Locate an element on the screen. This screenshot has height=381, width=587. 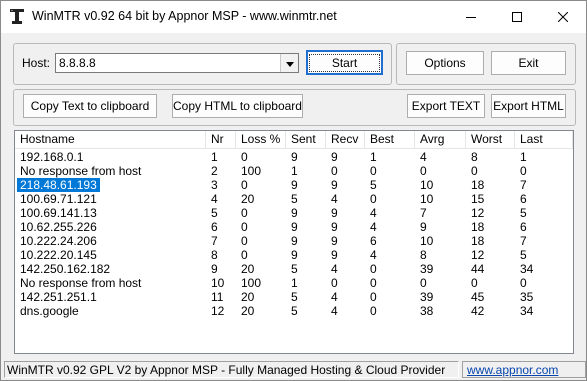
cell-last: 6 is located at coordinates (523, 199).